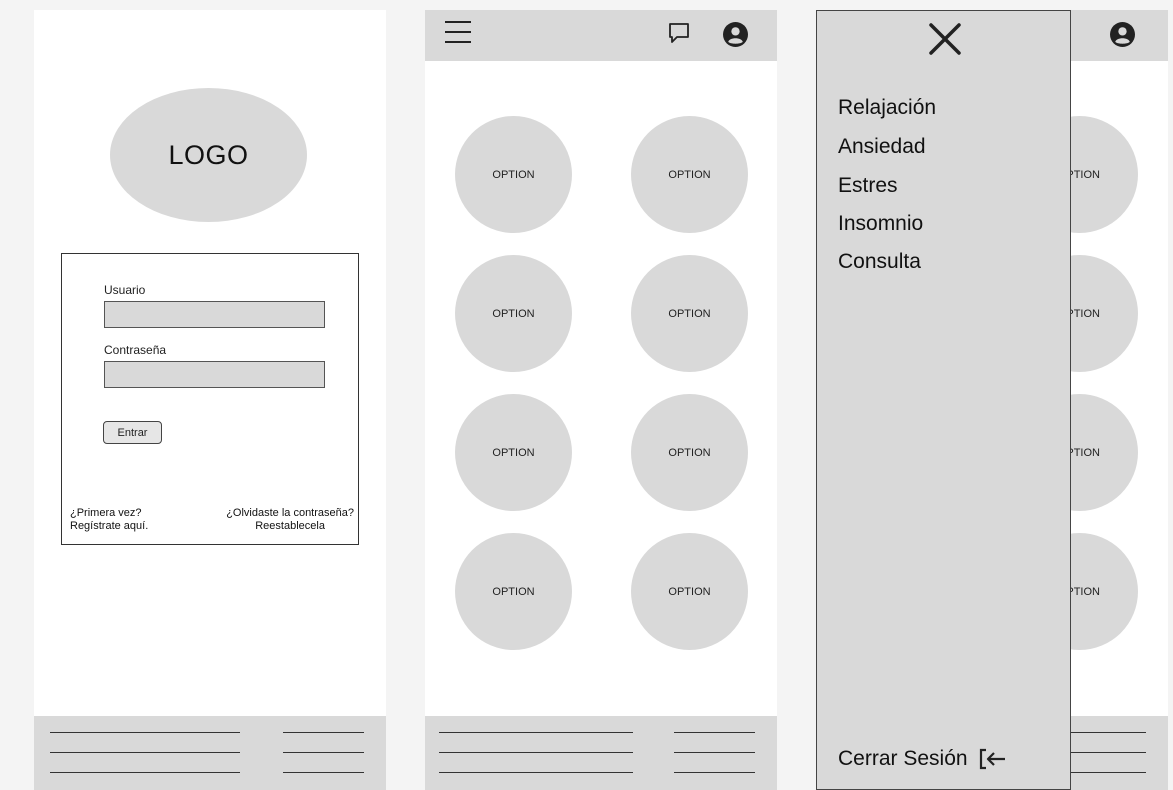  I want to click on chat-icon, so click(679, 33).